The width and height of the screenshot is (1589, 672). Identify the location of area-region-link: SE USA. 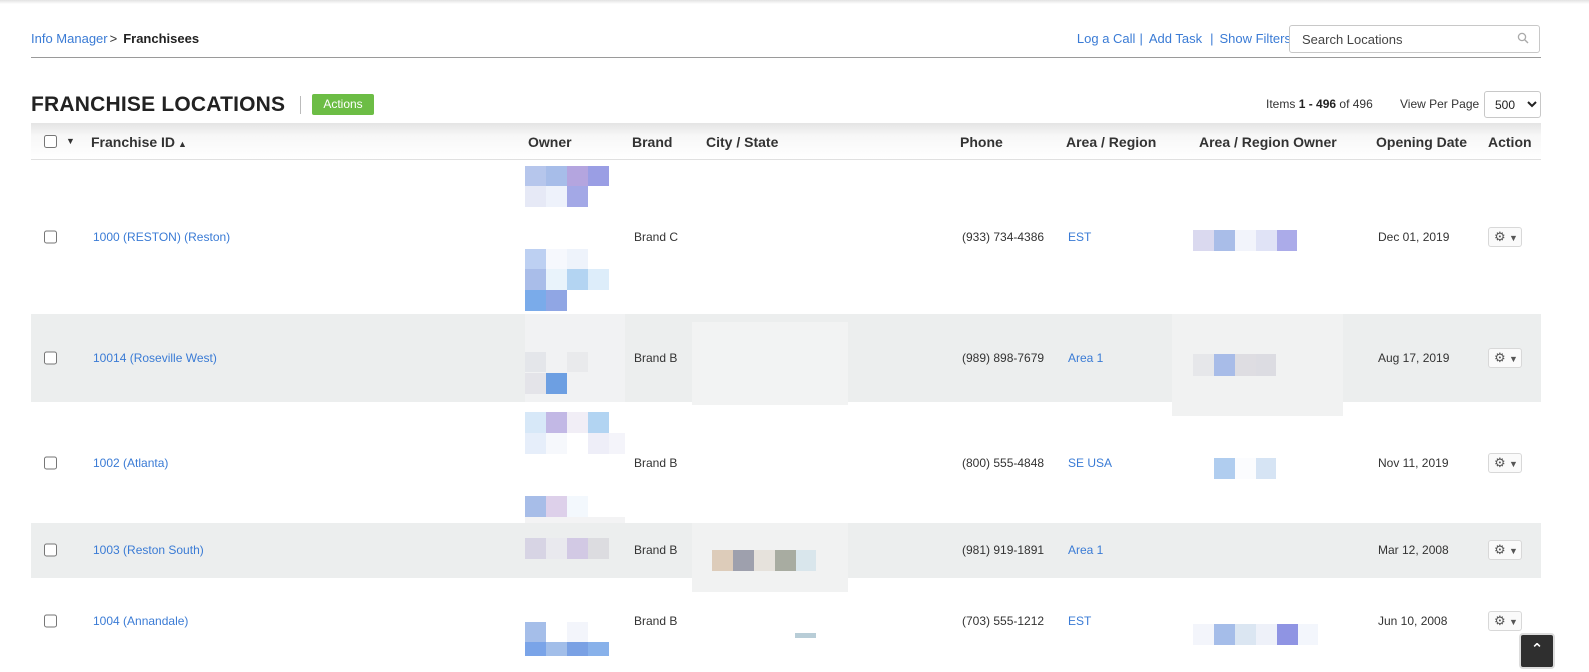
(1090, 463).